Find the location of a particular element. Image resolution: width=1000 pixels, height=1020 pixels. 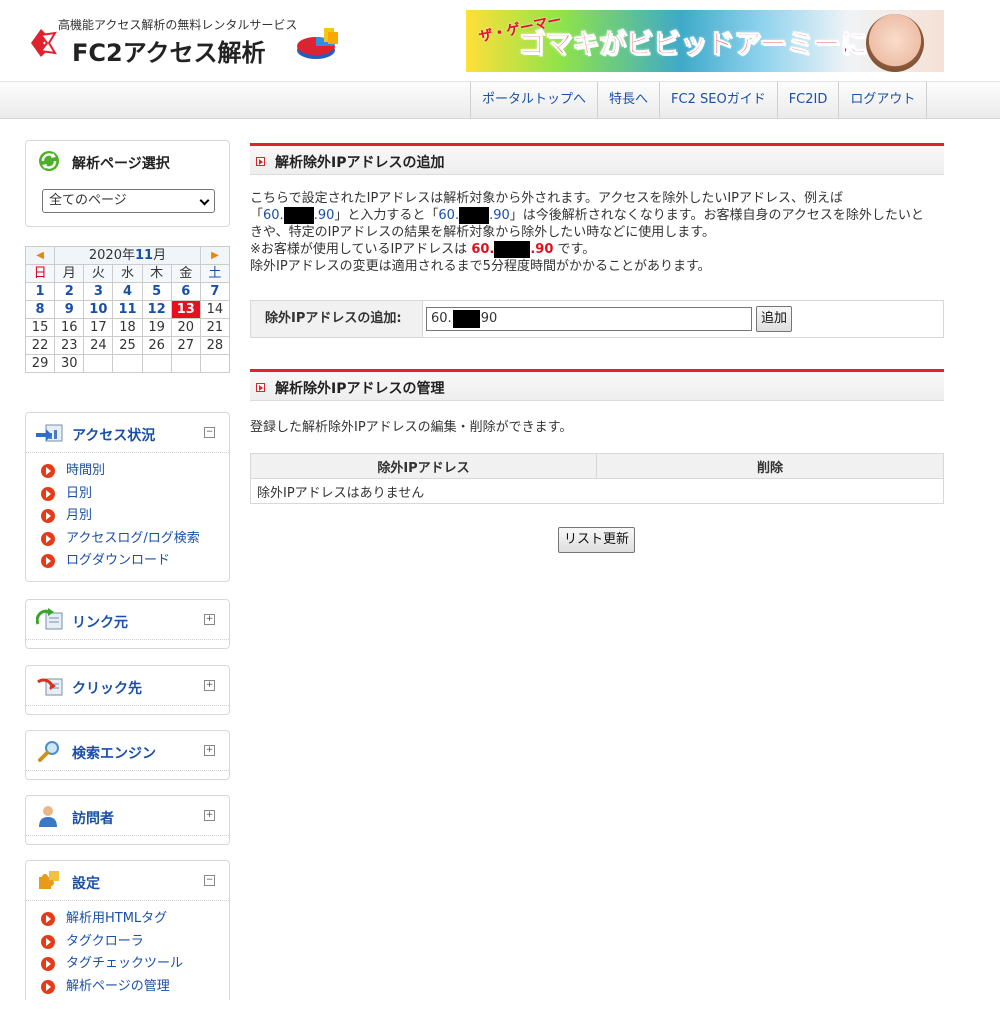

sidebar-menu-item: タグチェックツール is located at coordinates (134, 965).